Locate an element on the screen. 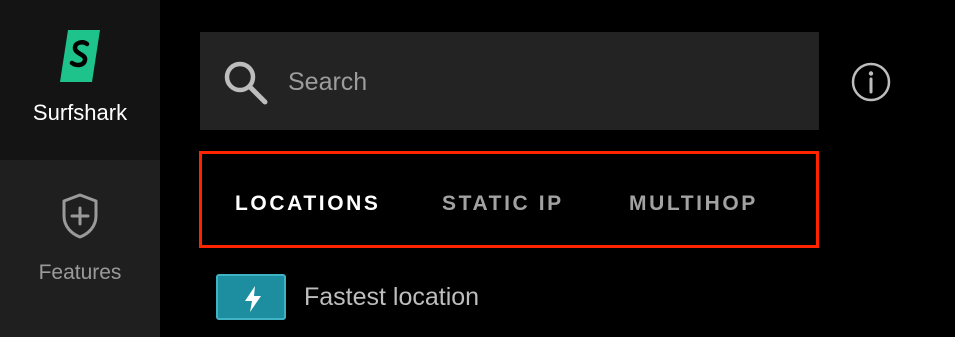  search-input is located at coordinates (538, 82).